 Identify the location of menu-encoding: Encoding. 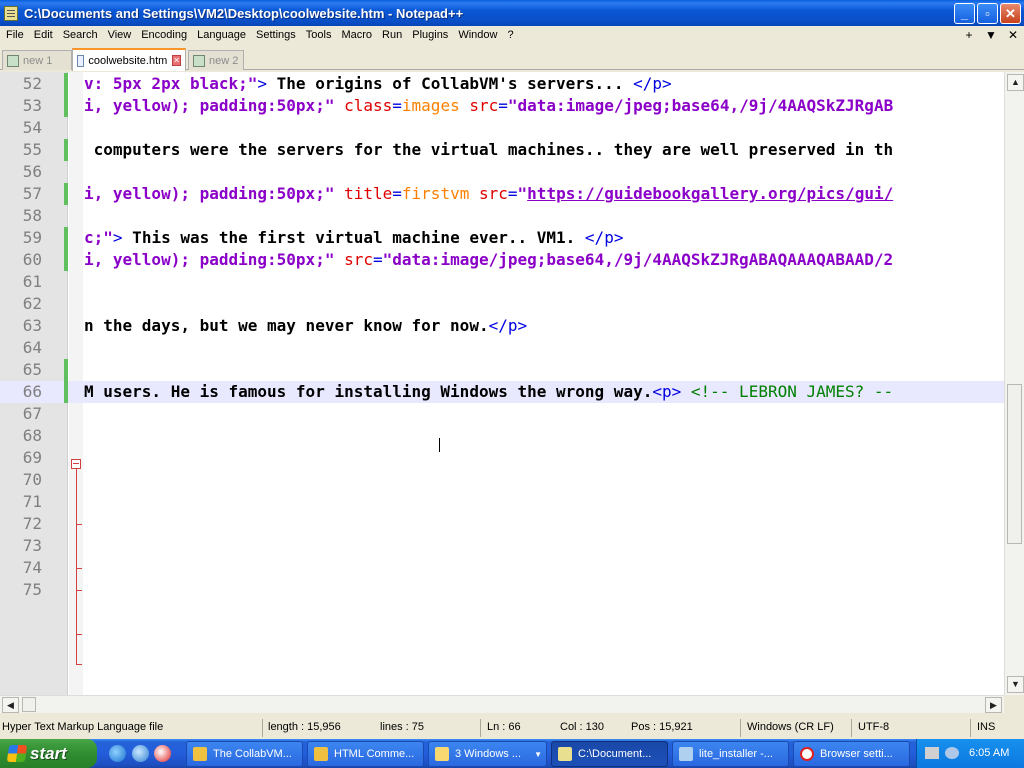
(164, 35).